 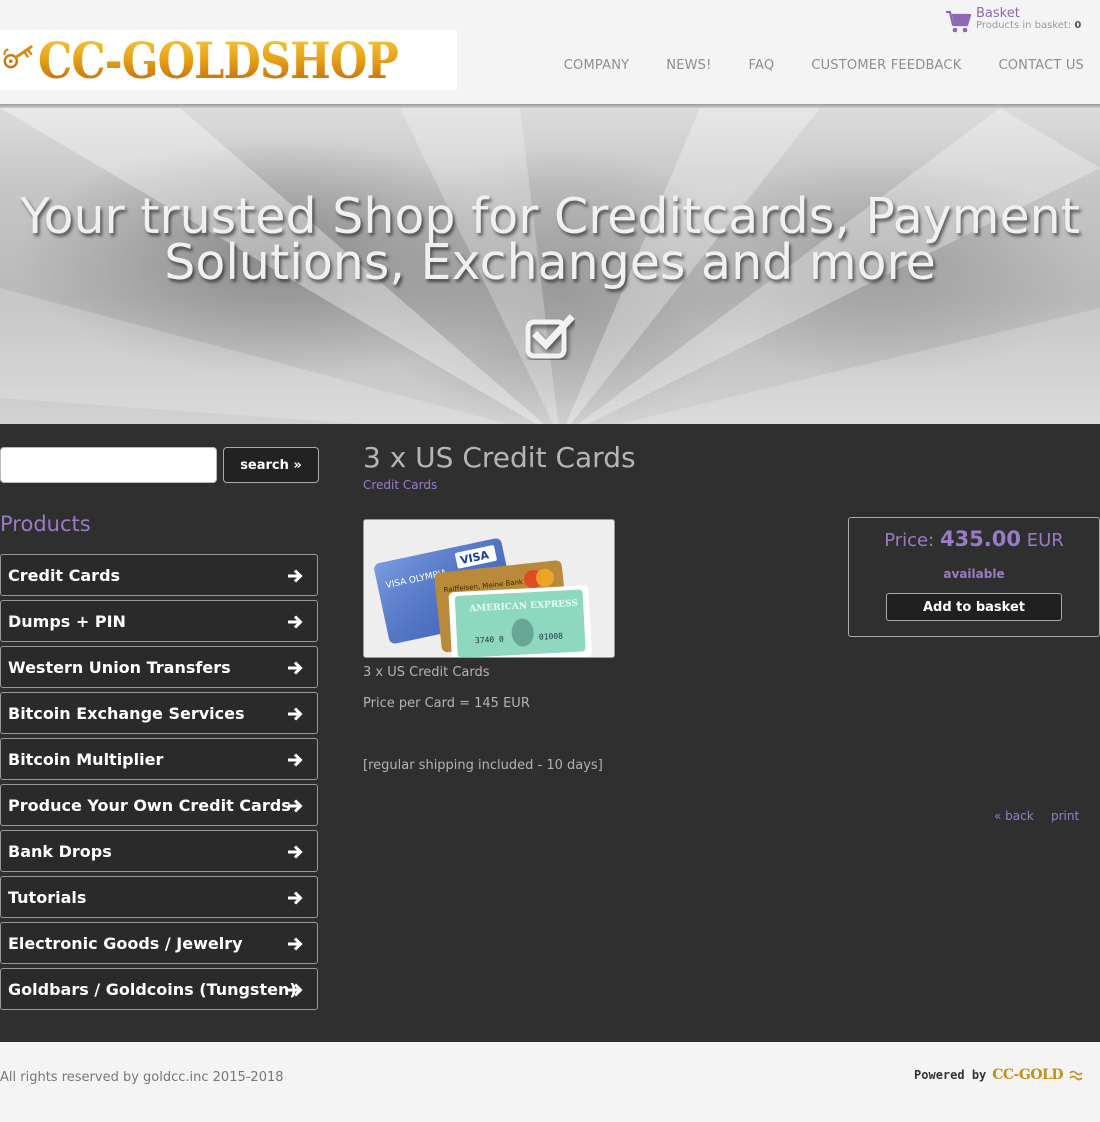 I want to click on nav-company: COMPANY, so click(x=597, y=65).